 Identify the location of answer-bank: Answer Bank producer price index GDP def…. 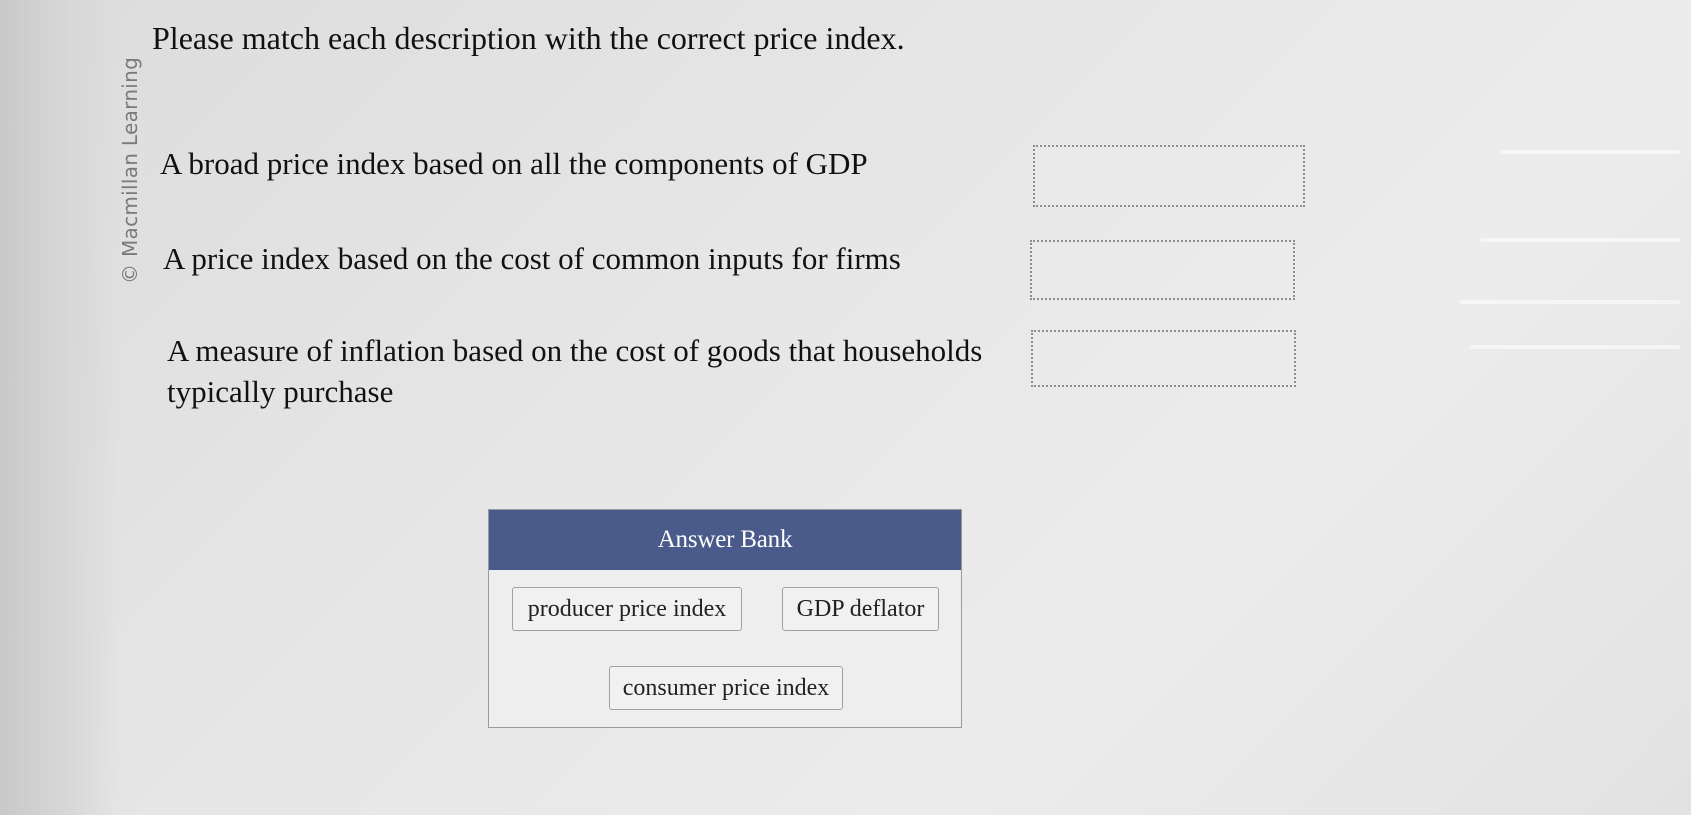
(725, 618).